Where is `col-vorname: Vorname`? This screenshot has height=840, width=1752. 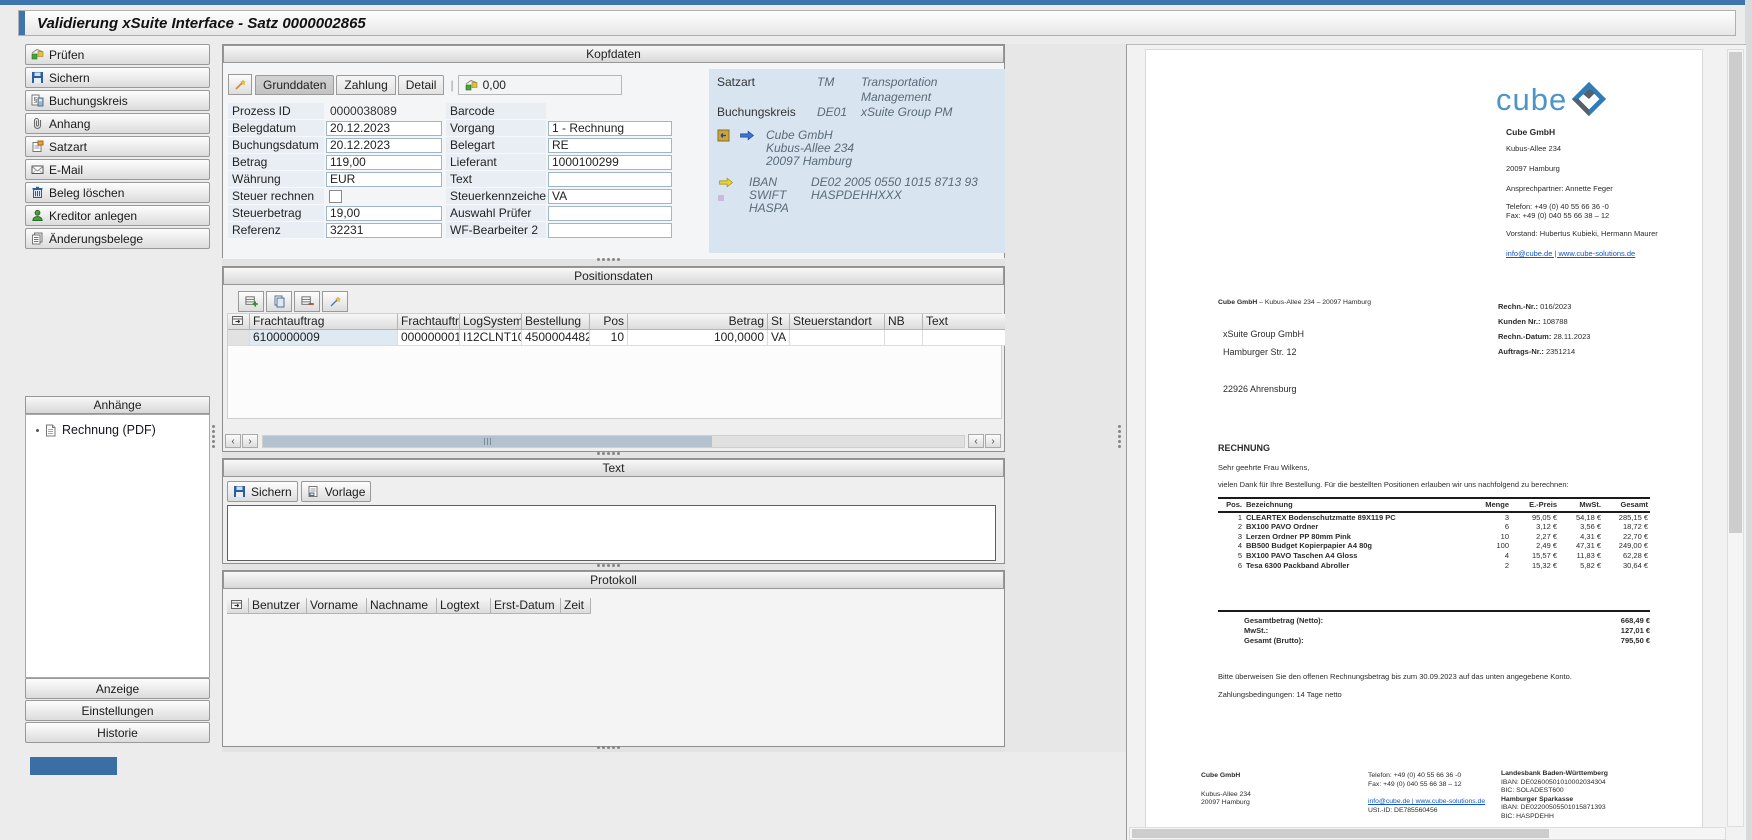 col-vorname: Vorname is located at coordinates (337, 606).